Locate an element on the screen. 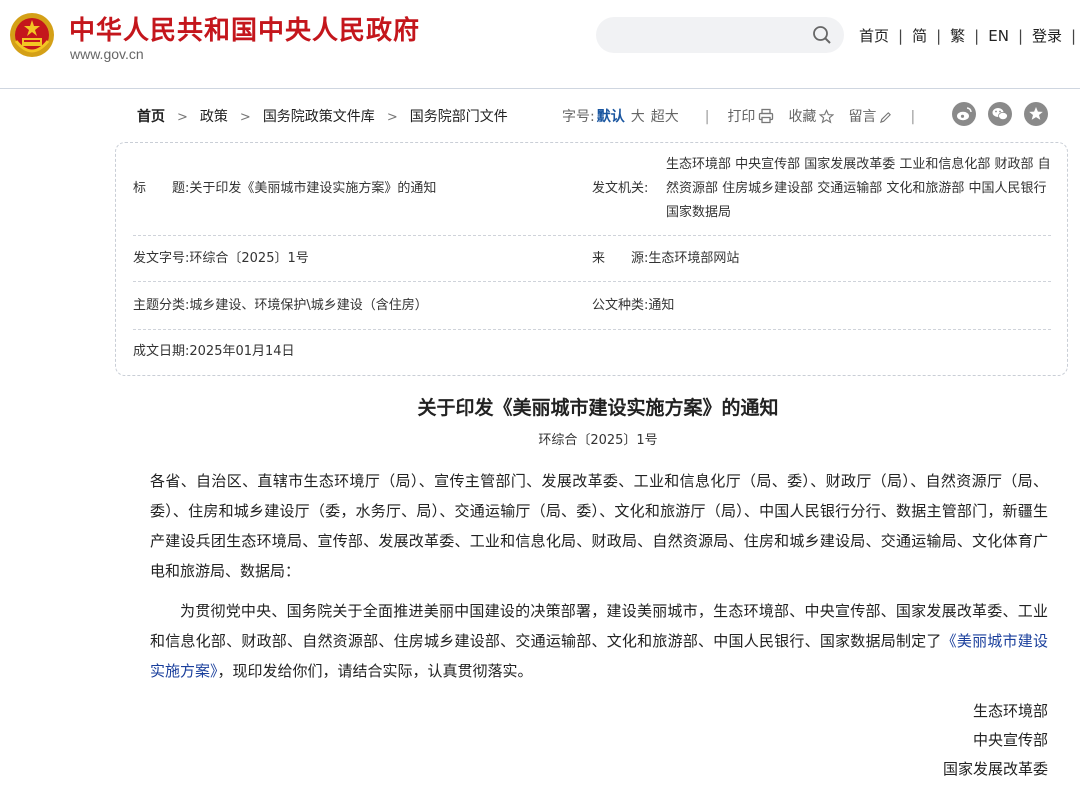 This screenshot has height=789, width=1080. signatory: 生态环境部 is located at coordinates (1010, 711).